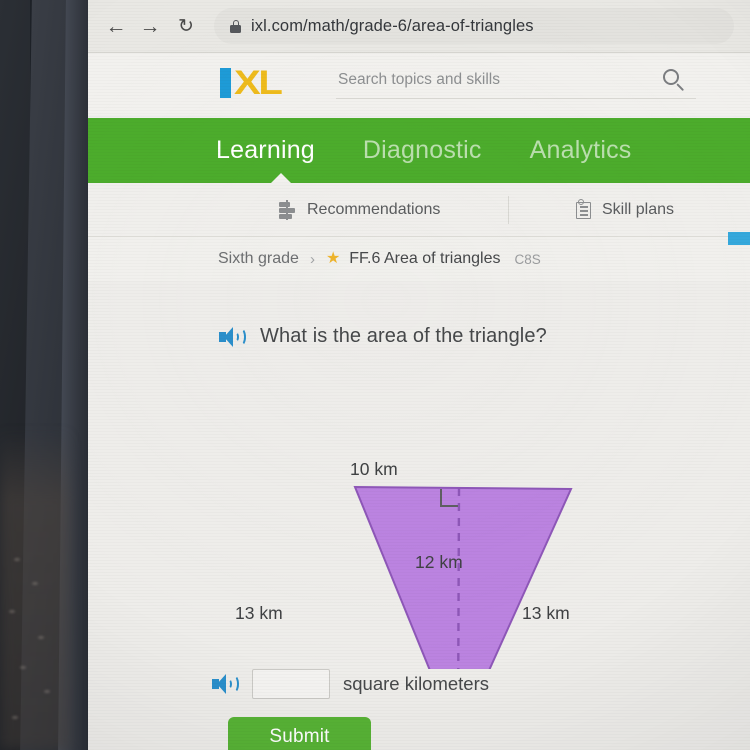  What do you see at coordinates (675, 81) in the screenshot?
I see `search-icon` at bounding box center [675, 81].